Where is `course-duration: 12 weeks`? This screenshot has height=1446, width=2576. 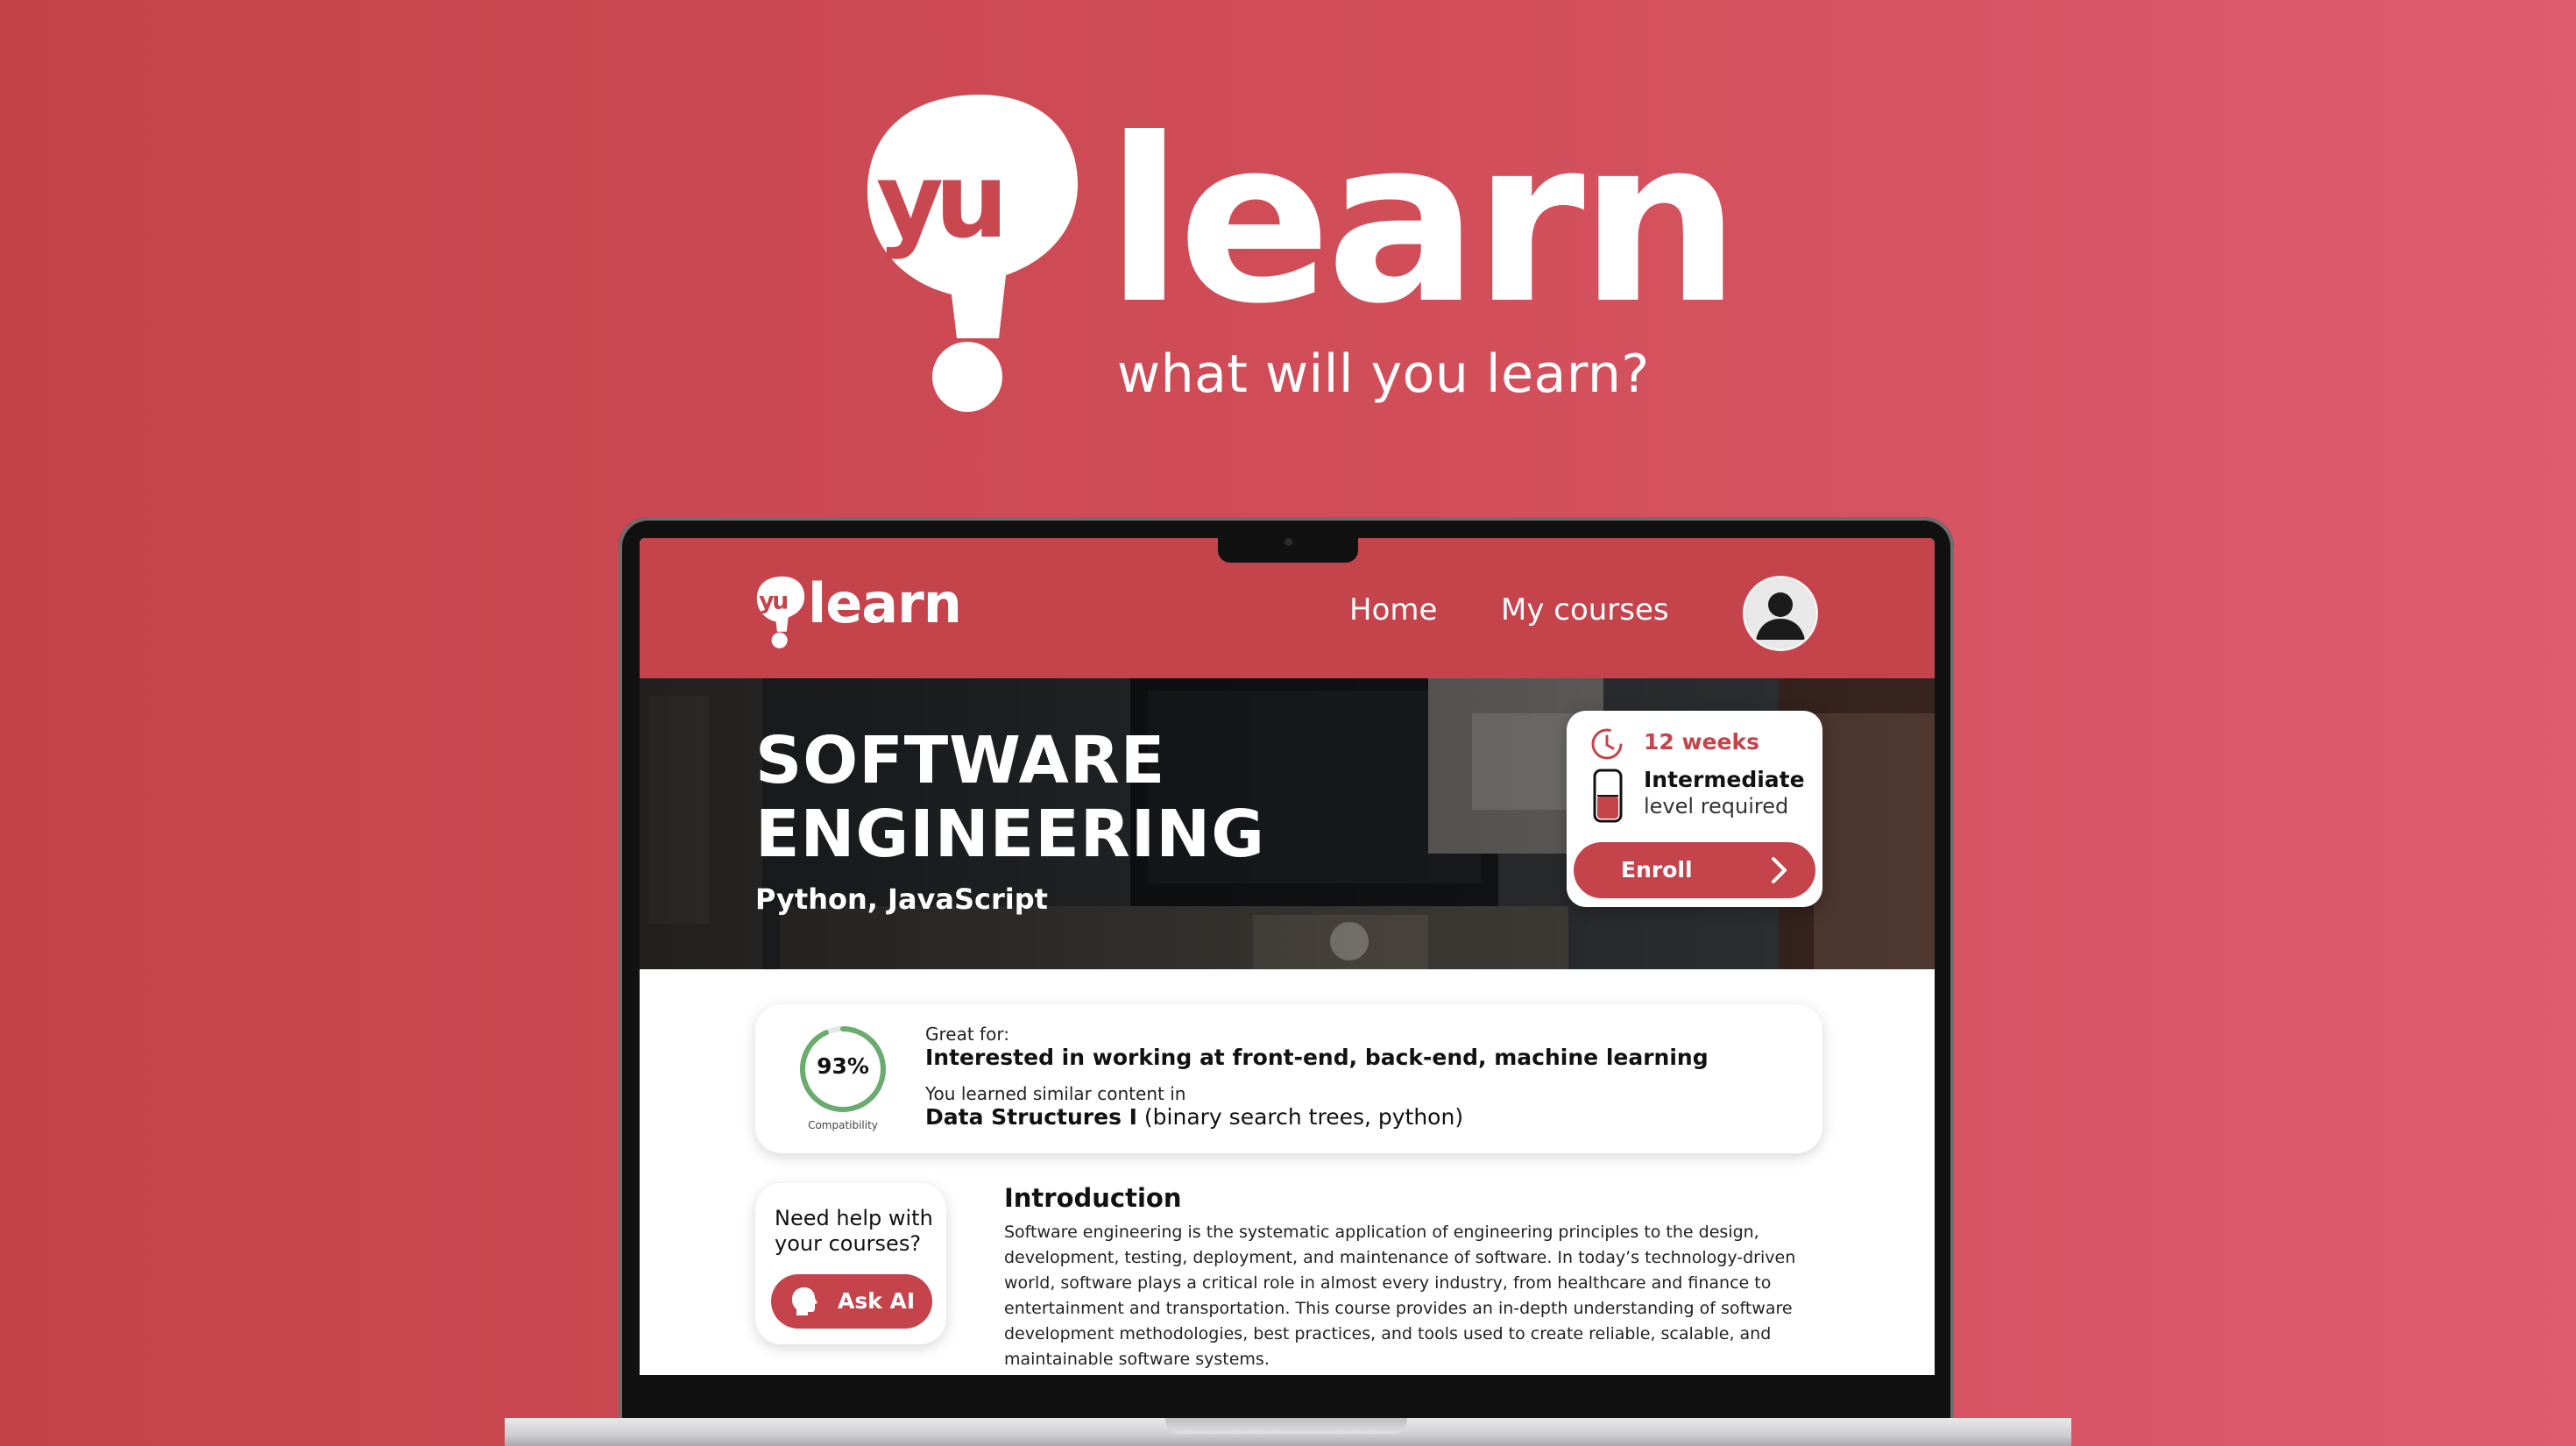 course-duration: 12 weeks is located at coordinates (1702, 742).